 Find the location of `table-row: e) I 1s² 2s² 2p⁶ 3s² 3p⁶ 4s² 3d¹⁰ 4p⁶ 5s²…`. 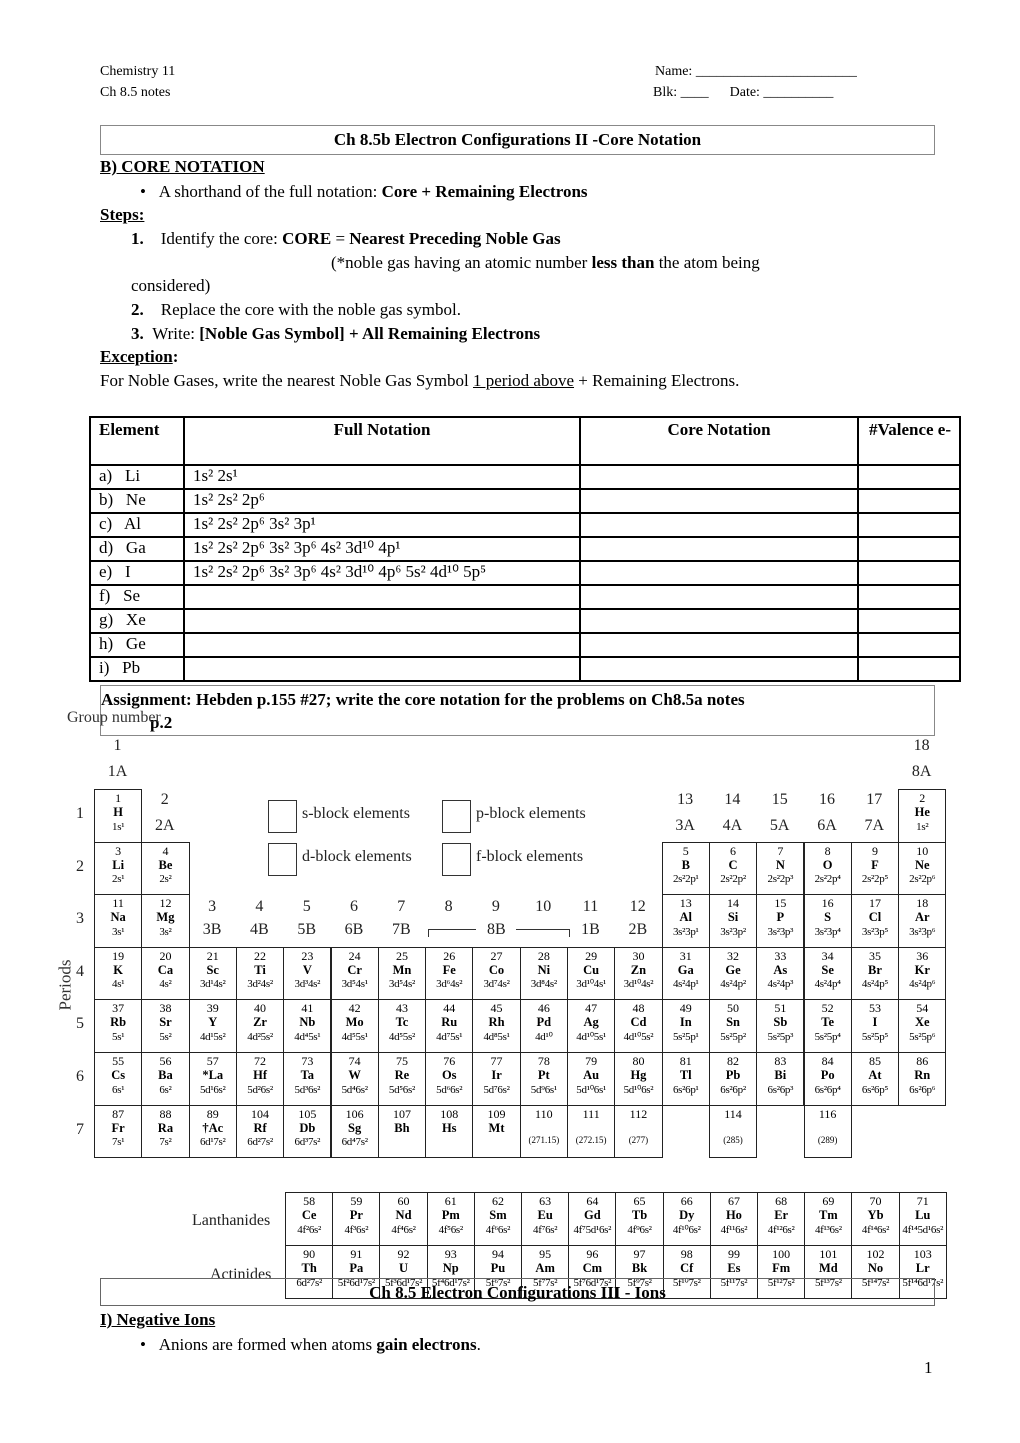

table-row: e) I 1s² 2s² 2p⁶ 3s² 3p⁶ 4s² 3d¹⁰ 4p⁶ 5s²… is located at coordinates (525, 573).